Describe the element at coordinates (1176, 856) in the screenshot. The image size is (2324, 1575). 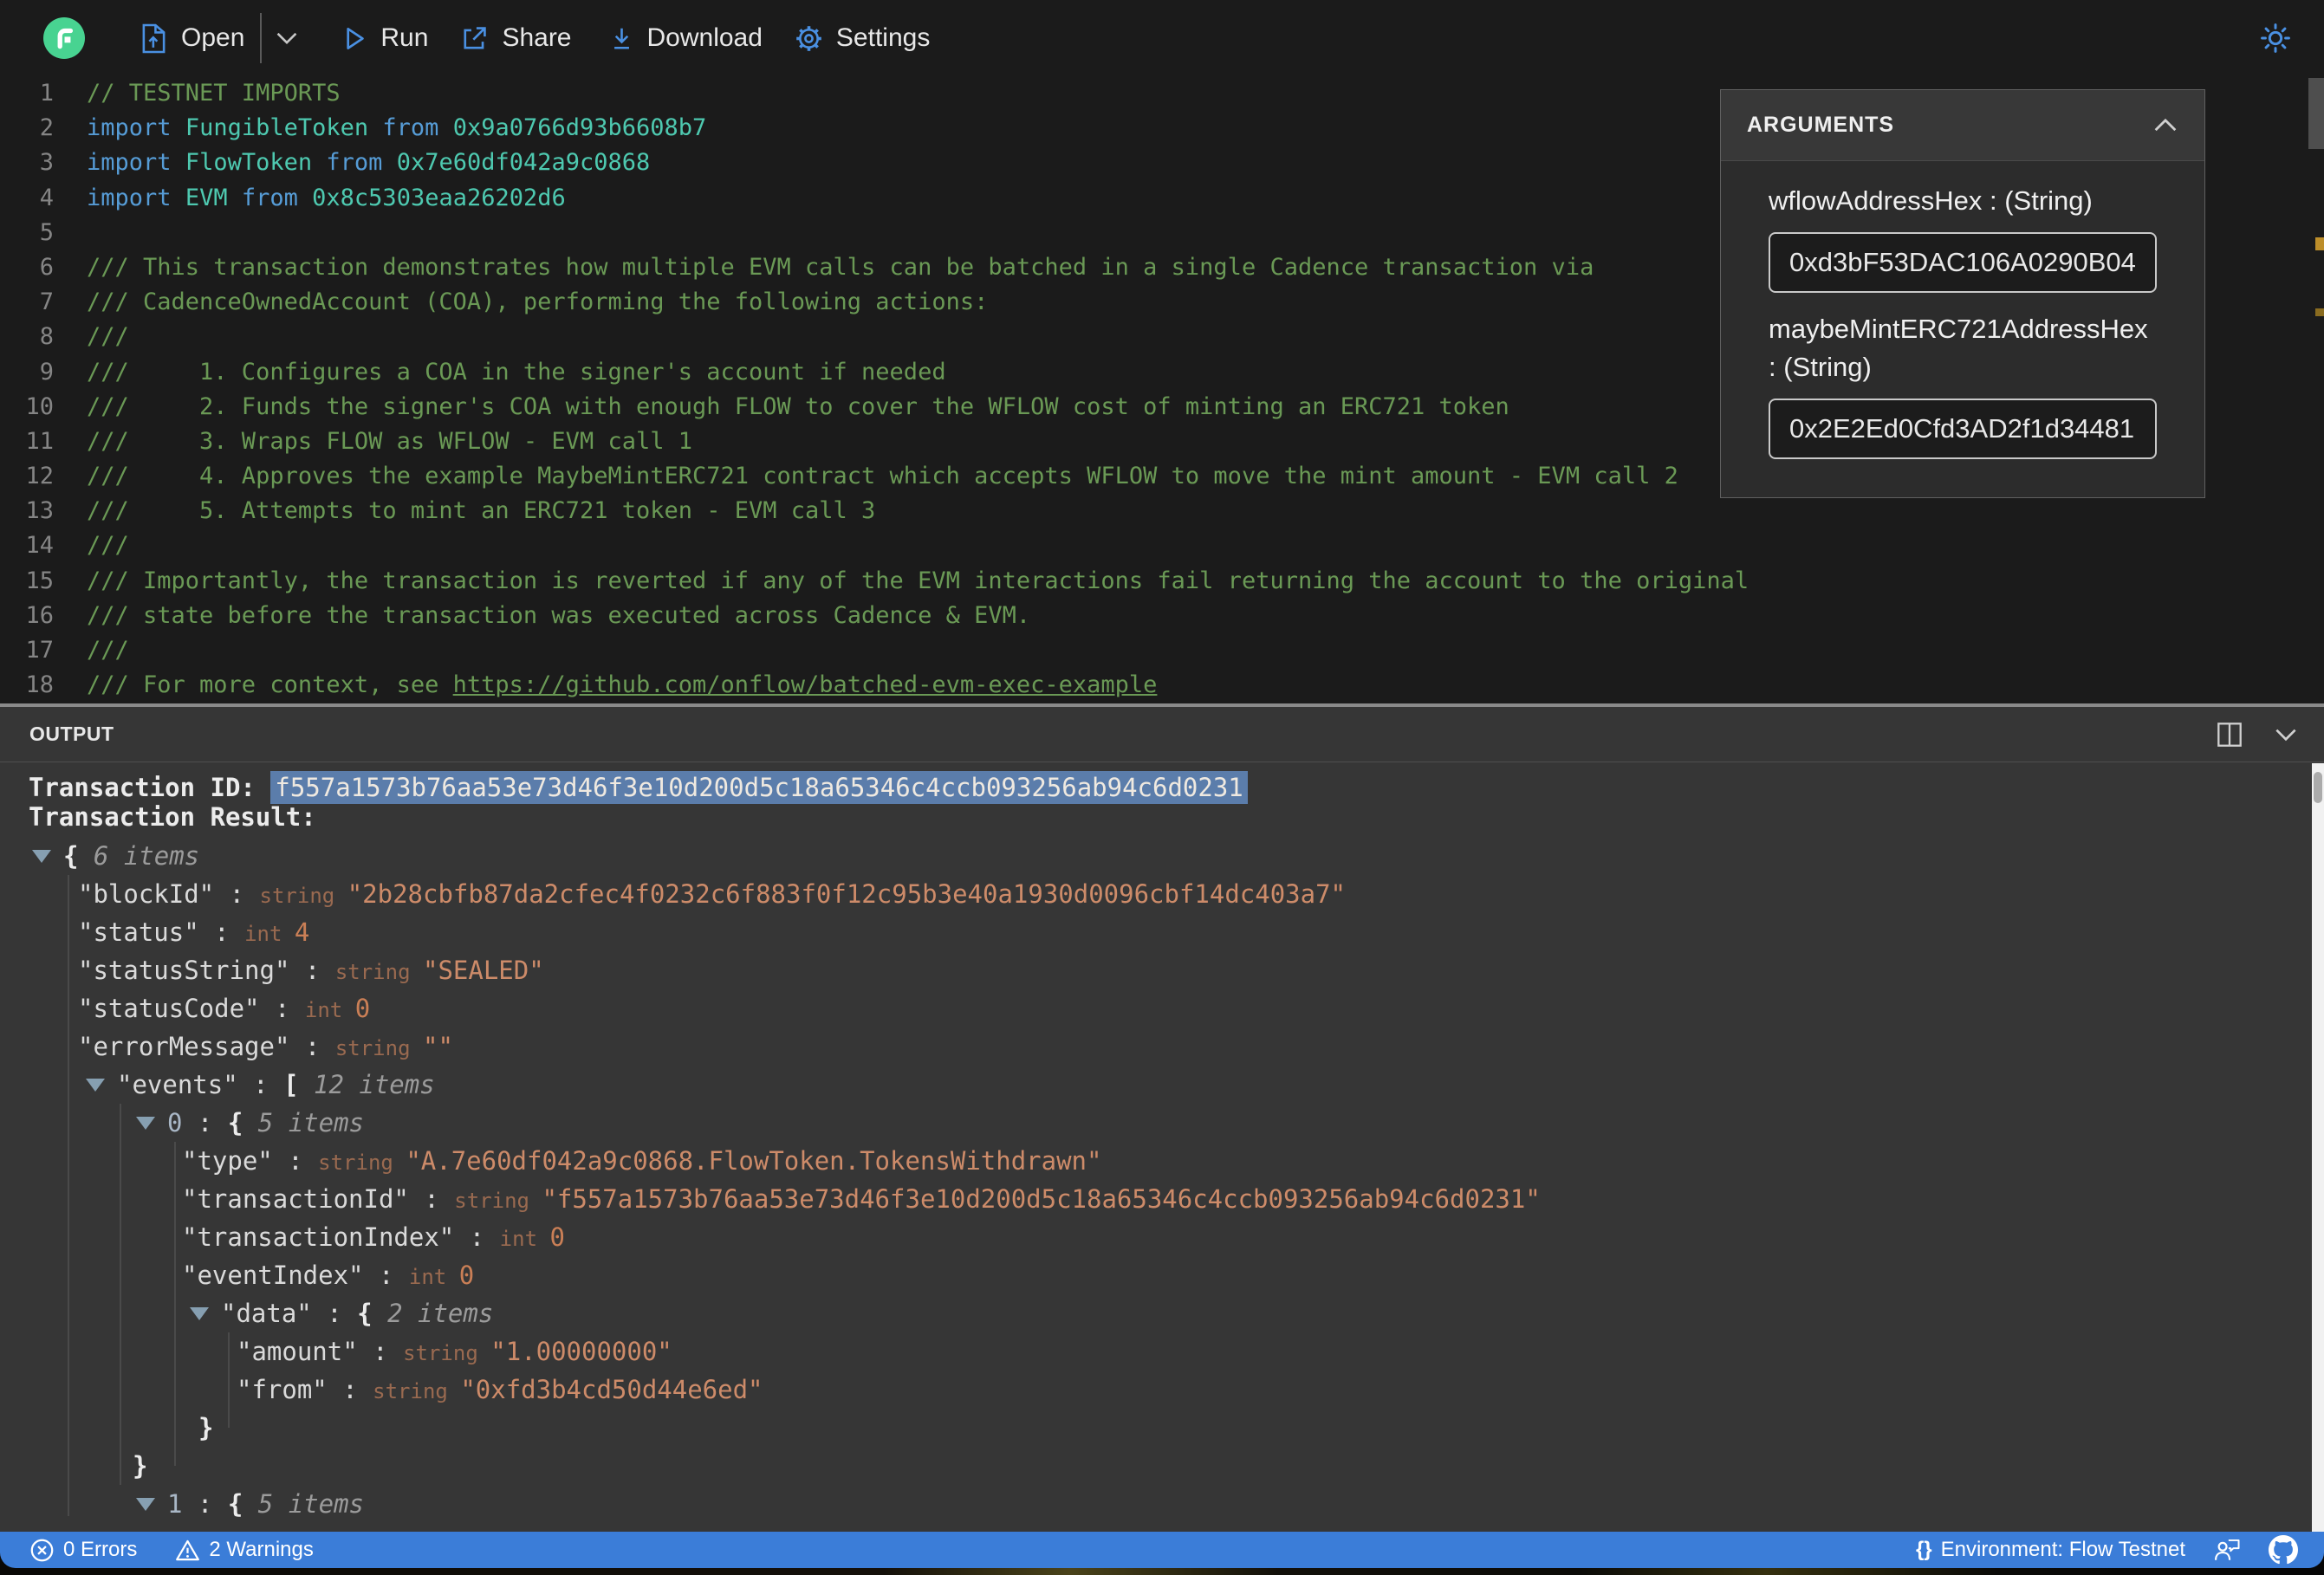
I see `json-tree-row: { 6 items` at that location.